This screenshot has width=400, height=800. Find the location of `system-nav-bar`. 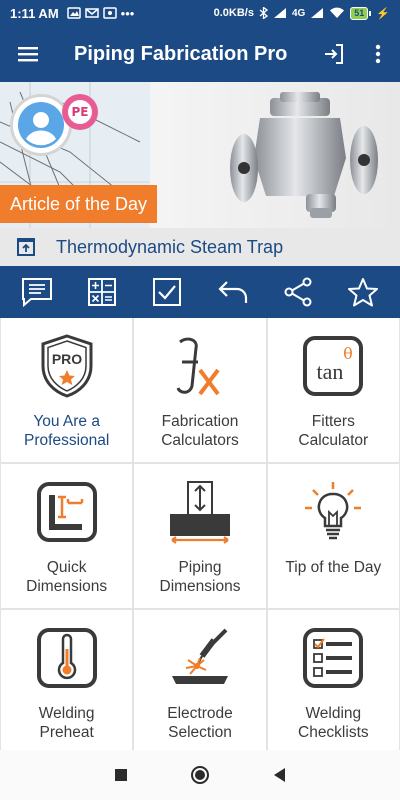

system-nav-bar is located at coordinates (200, 775).